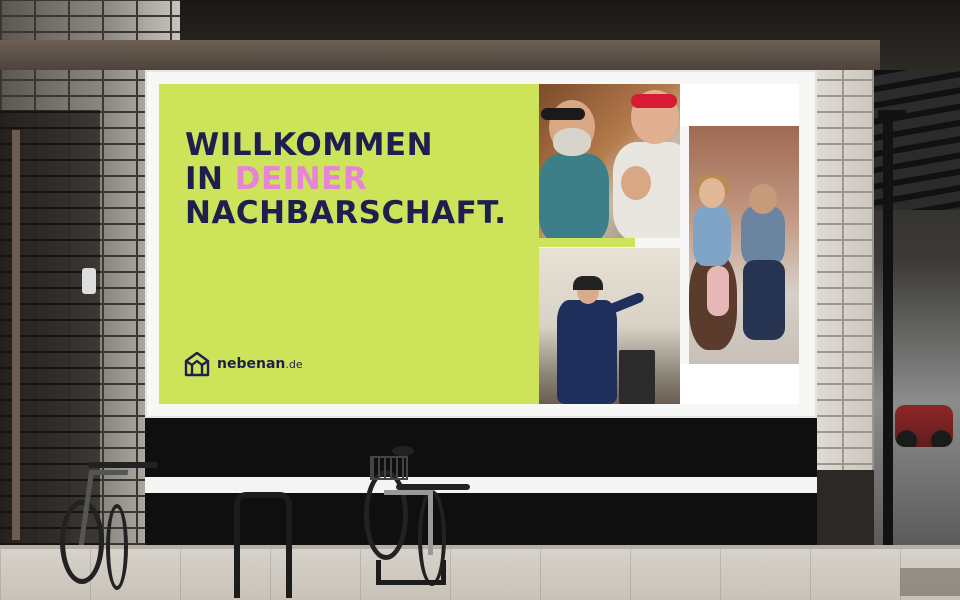 Image resolution: width=960 pixels, height=600 pixels. Describe the element at coordinates (892, 114) in the screenshot. I see `street-pole-arm` at that location.